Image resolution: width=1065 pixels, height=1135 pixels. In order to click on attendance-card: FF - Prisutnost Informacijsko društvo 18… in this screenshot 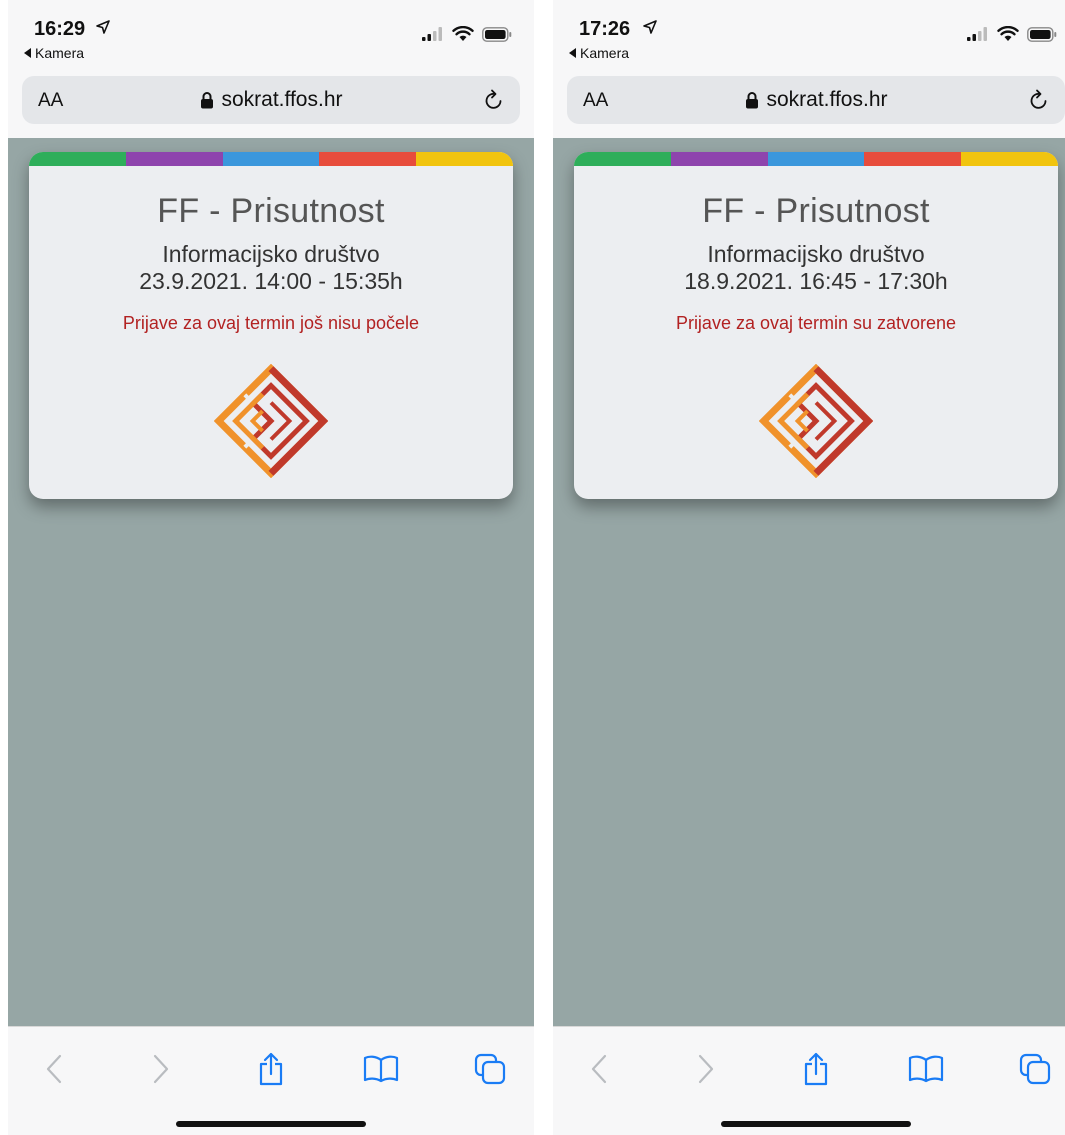, I will do `click(816, 325)`.